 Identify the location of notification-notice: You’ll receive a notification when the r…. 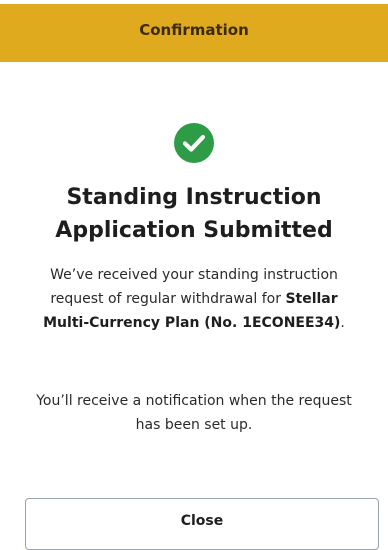
(194, 413).